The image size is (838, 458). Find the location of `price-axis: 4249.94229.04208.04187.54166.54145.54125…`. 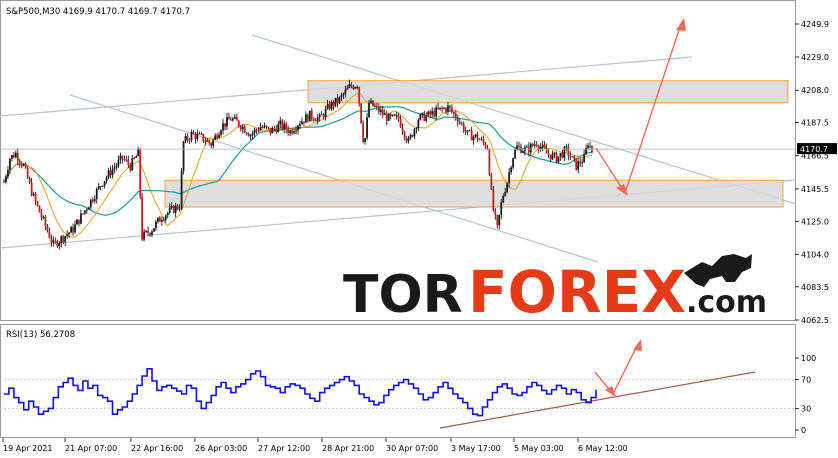

price-axis: 4249.94229.04208.04187.54166.54145.54125… is located at coordinates (812, 172).